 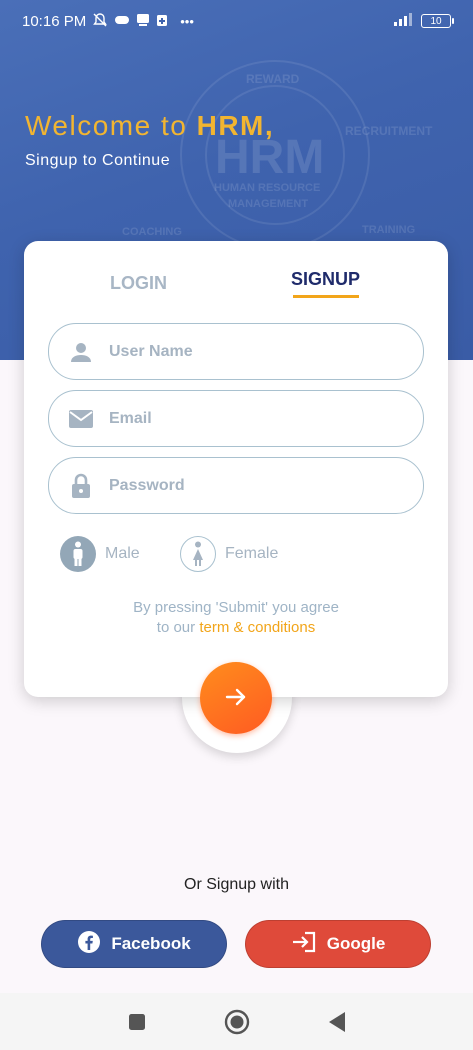 What do you see at coordinates (252, 553) in the screenshot?
I see `gender-female-label: Female` at bounding box center [252, 553].